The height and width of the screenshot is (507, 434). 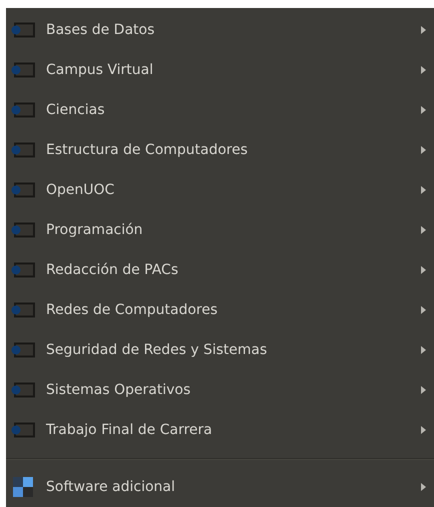 What do you see at coordinates (220, 430) in the screenshot?
I see `menu-item: Trabajo Final de Carrera` at bounding box center [220, 430].